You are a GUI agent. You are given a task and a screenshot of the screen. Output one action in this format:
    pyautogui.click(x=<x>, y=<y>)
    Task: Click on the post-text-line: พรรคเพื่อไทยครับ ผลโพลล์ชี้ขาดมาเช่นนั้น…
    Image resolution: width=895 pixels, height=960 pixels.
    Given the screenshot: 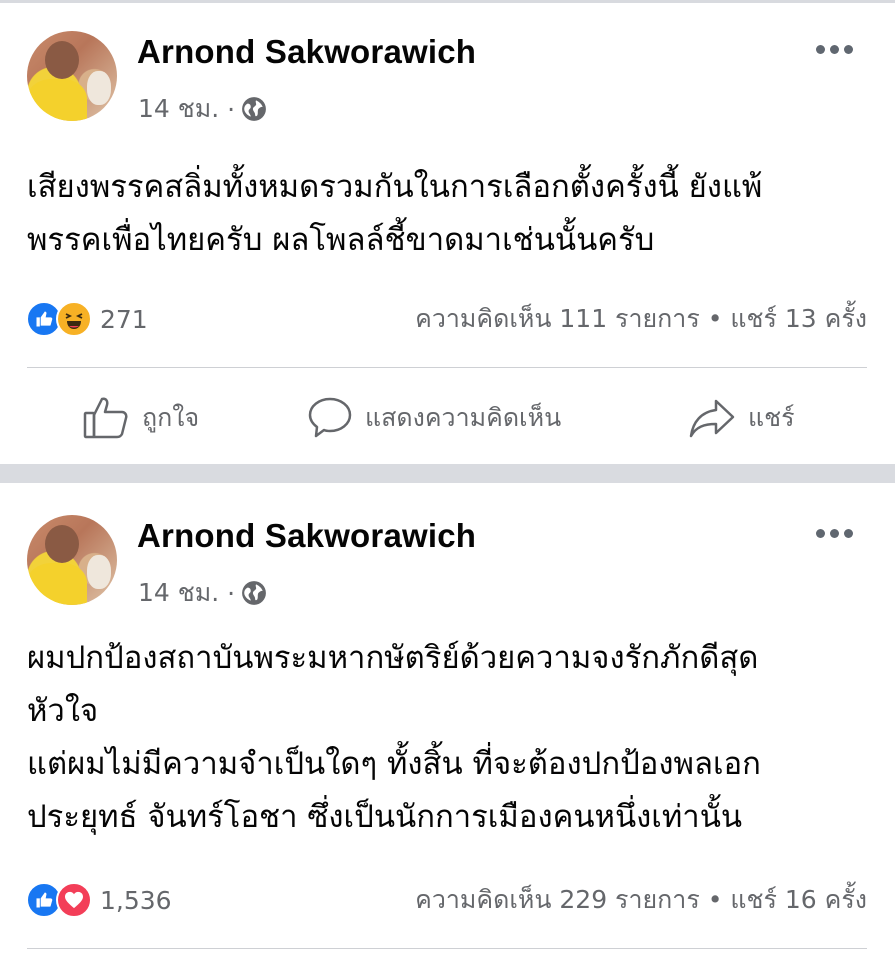 What is the action you would take?
    pyautogui.click(x=341, y=240)
    